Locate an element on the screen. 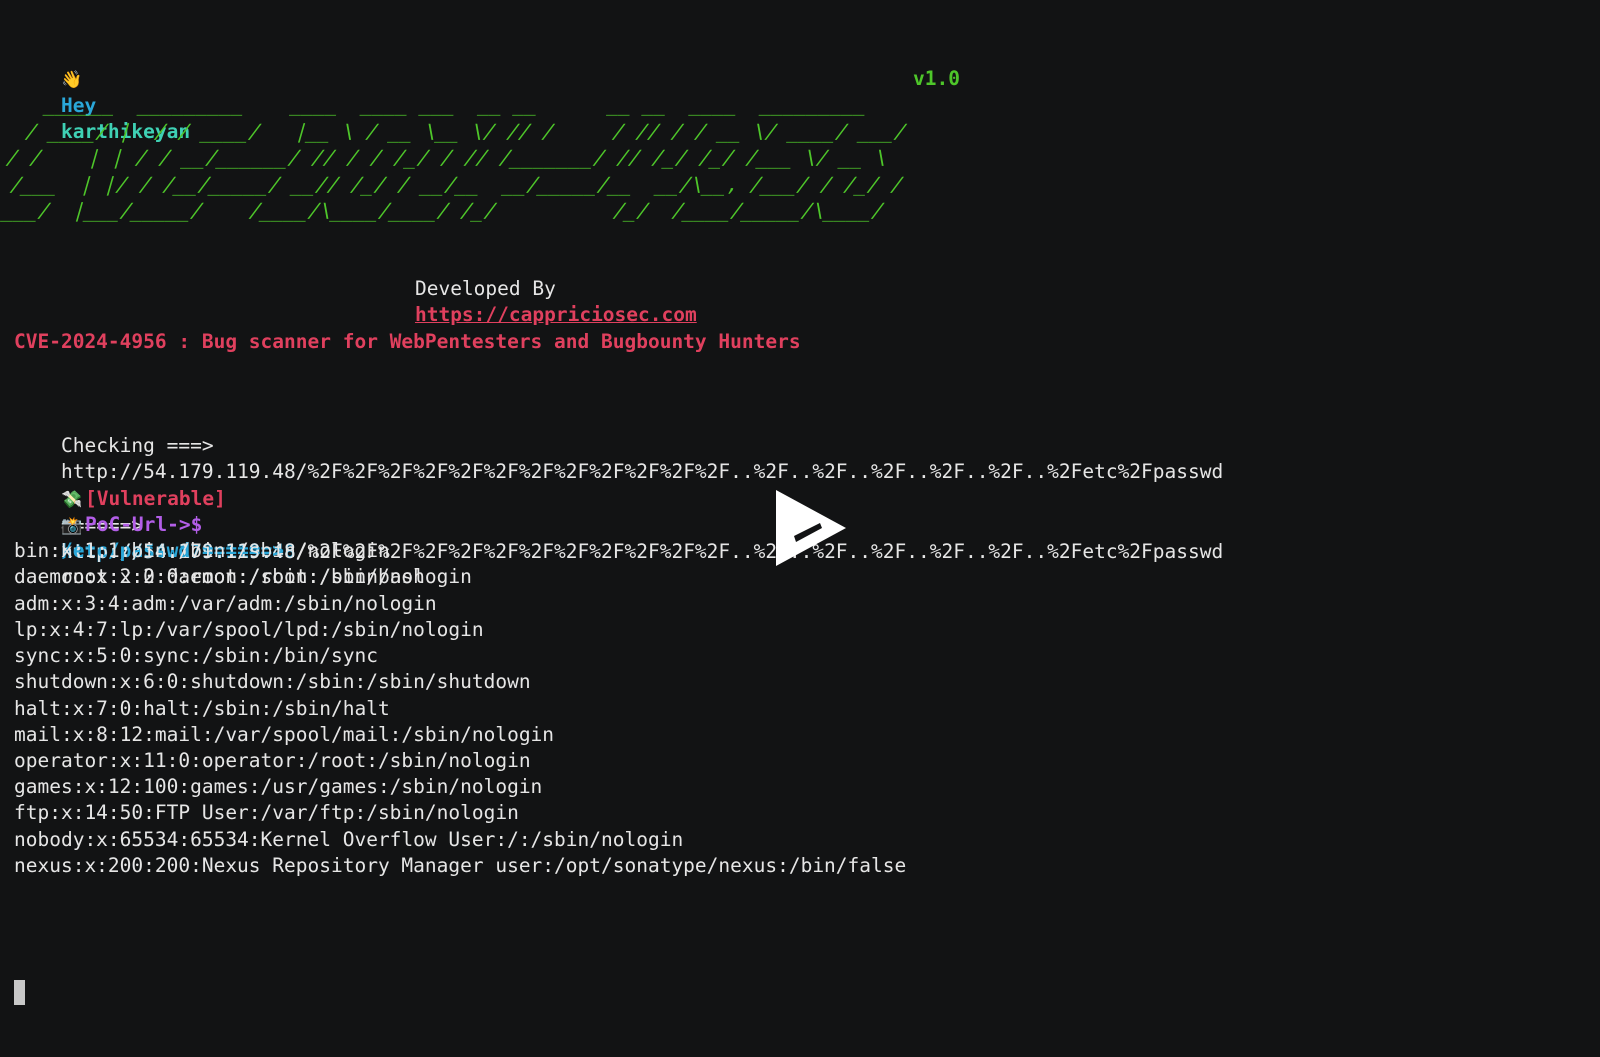  play-button is located at coordinates (810, 528).